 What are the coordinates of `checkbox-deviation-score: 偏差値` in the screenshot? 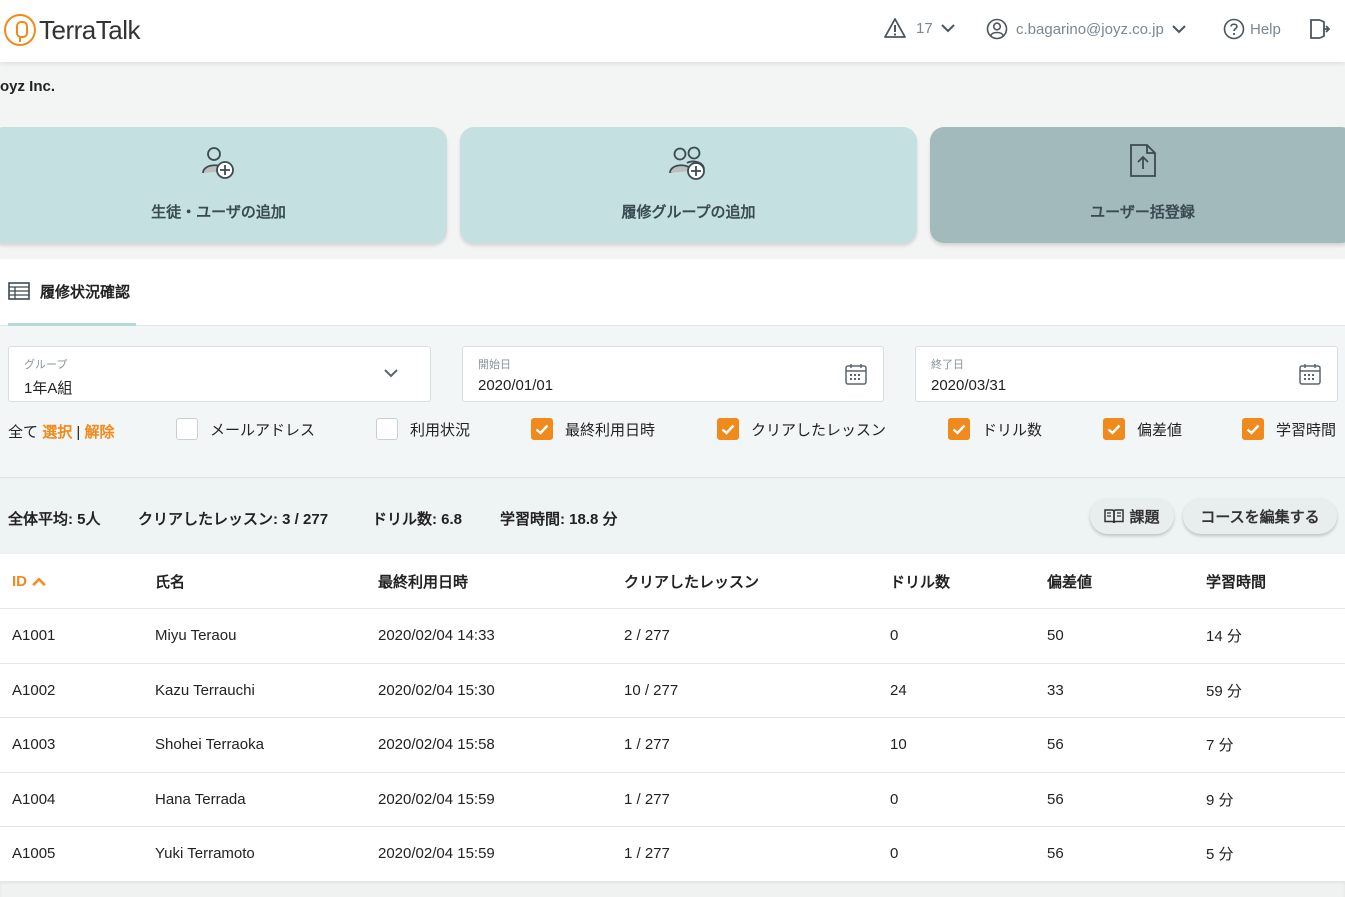 It's located at (1142, 429).